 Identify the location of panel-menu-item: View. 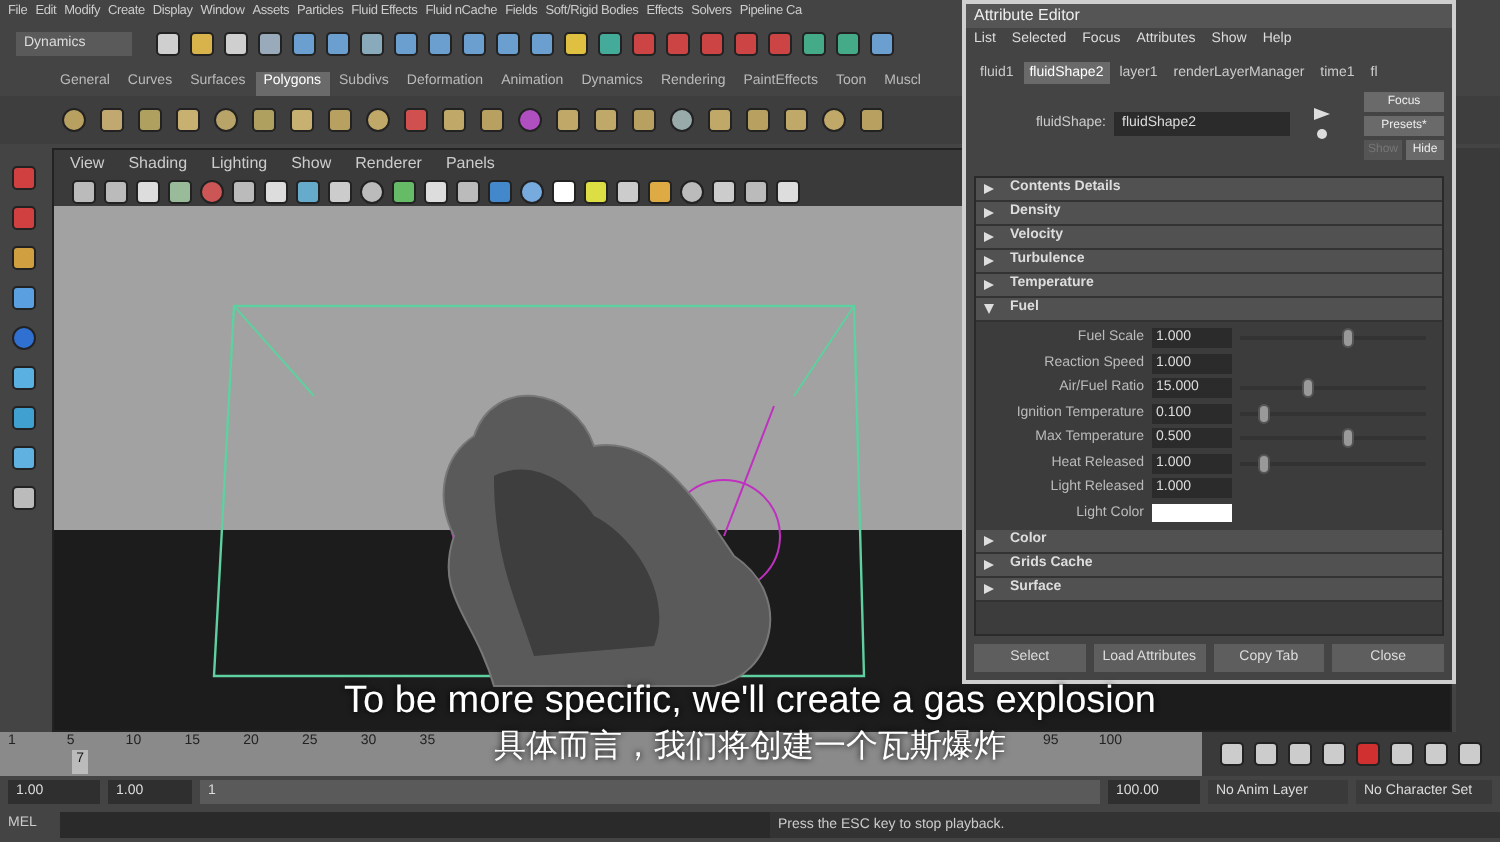
(87, 163).